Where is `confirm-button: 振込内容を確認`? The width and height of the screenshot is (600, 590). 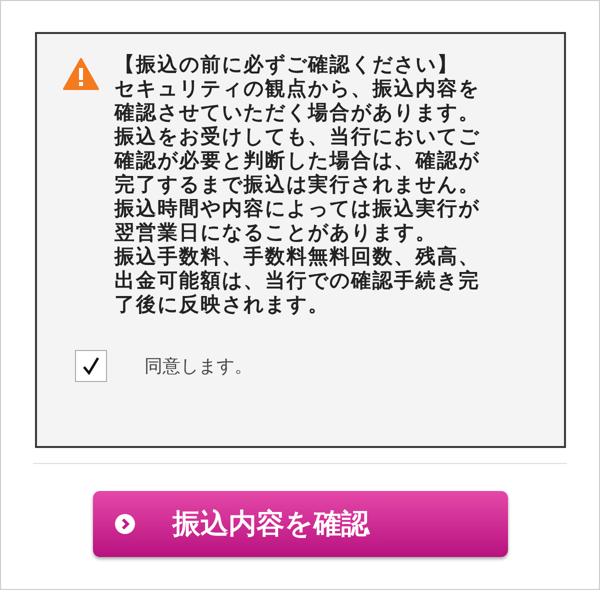
confirm-button: 振込内容を確認 is located at coordinates (300, 524).